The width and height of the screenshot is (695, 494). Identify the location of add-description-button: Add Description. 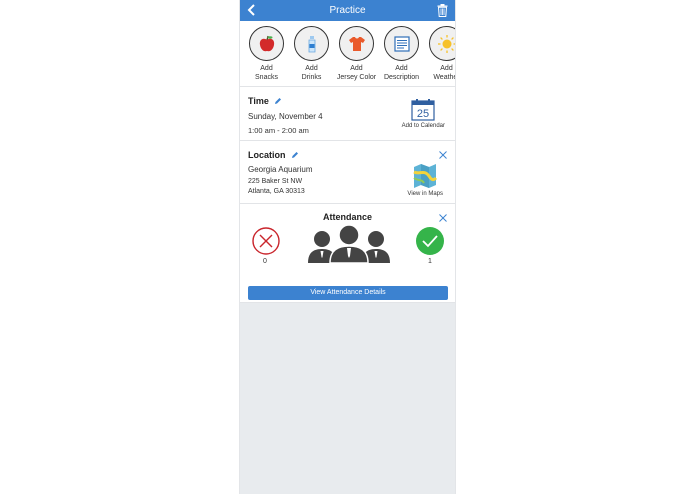
(401, 56).